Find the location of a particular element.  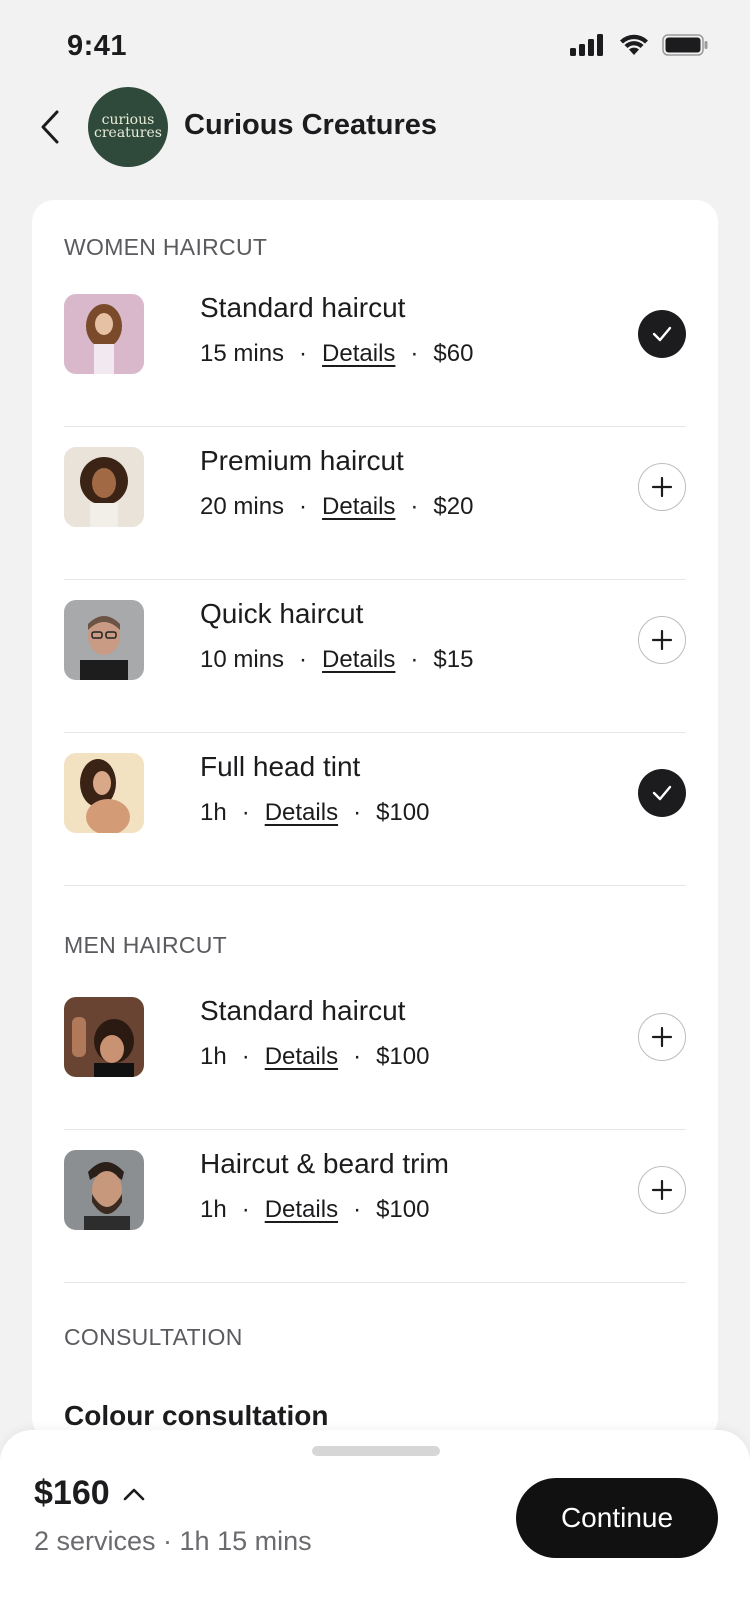

header: curious creatures Curious Creatures is located at coordinates (375, 127).